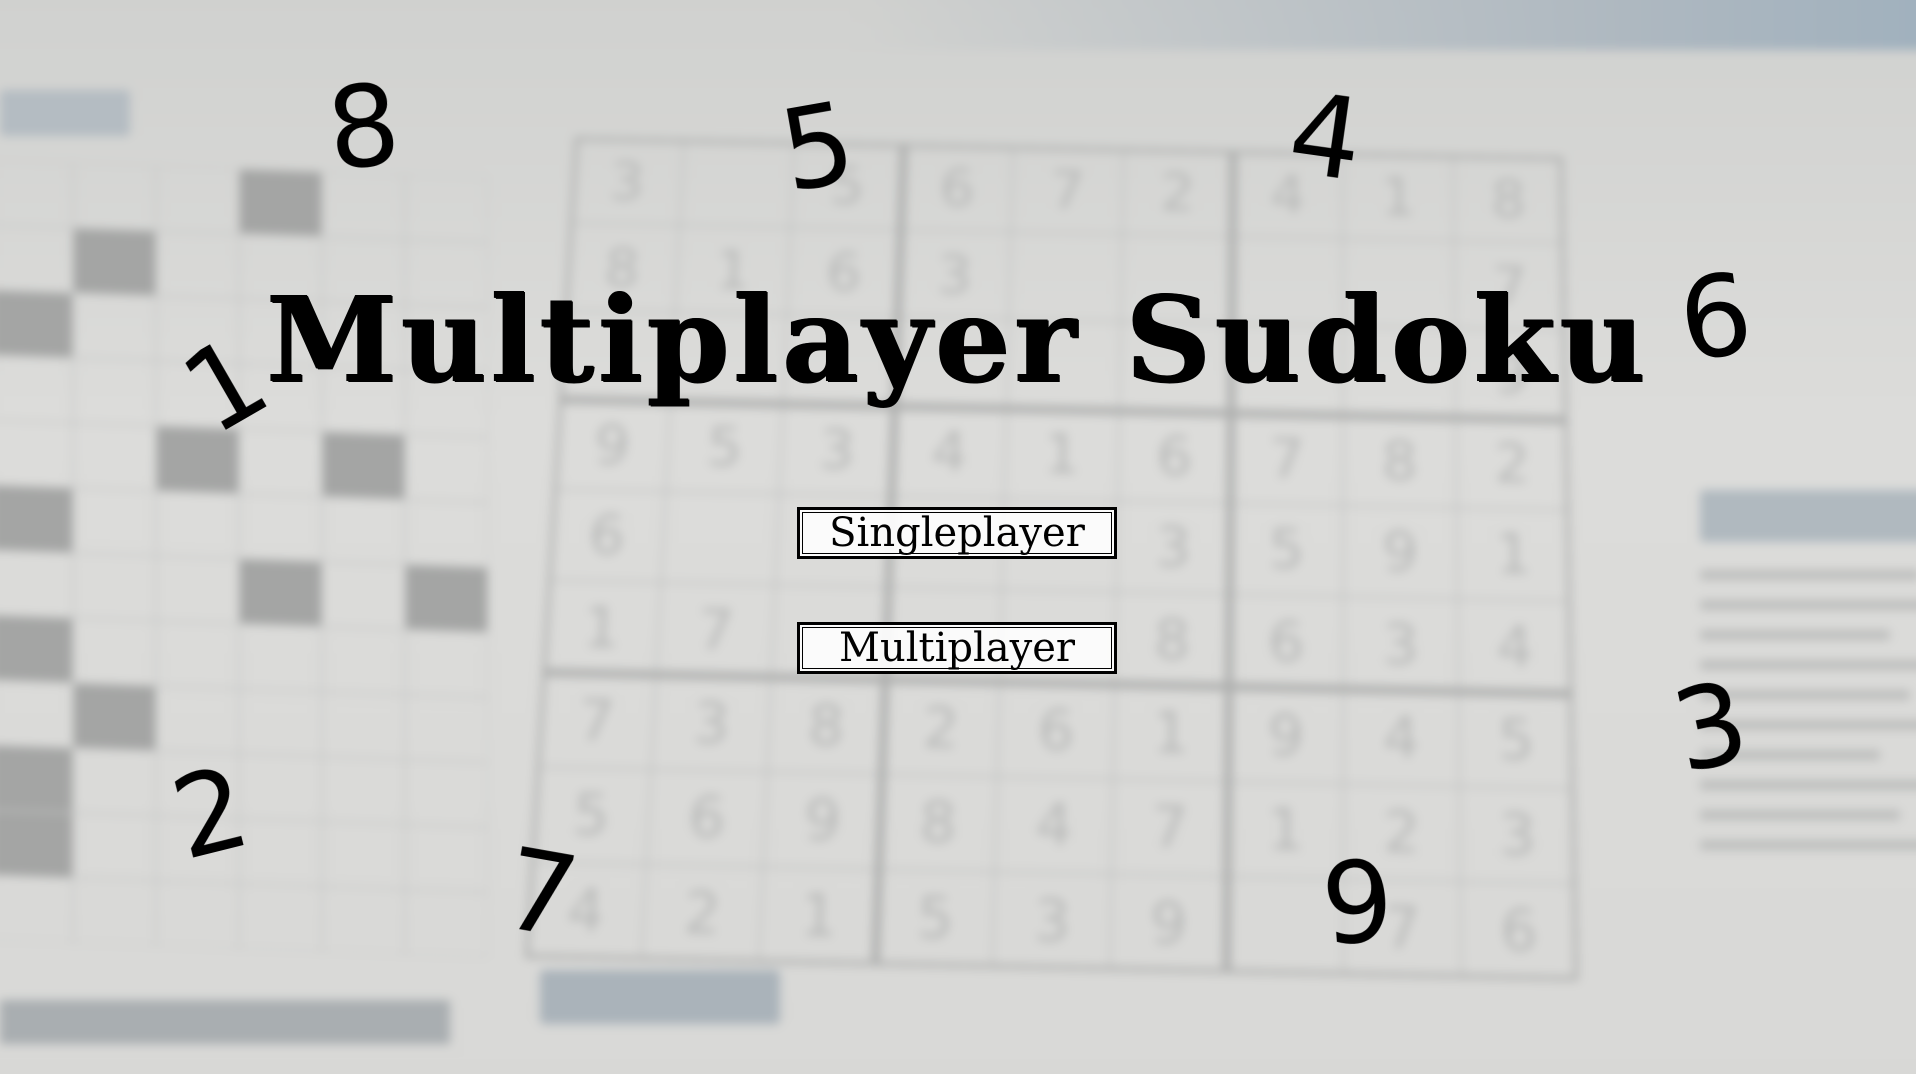 The height and width of the screenshot is (1074, 1916). I want to click on singleplayer-button: Singleplayer, so click(957, 533).